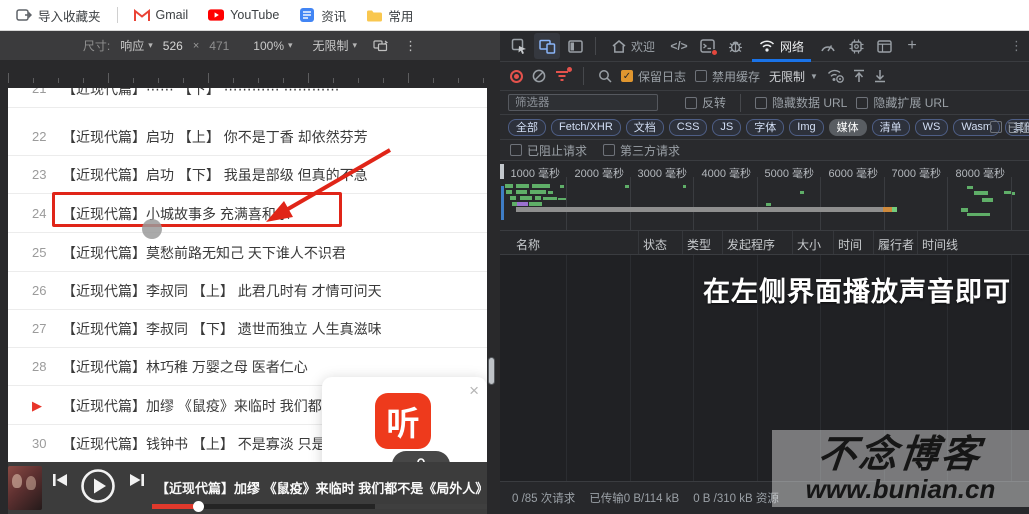  Describe the element at coordinates (633, 46) in the screenshot. I see `tab-welcome: 欢迎` at that location.